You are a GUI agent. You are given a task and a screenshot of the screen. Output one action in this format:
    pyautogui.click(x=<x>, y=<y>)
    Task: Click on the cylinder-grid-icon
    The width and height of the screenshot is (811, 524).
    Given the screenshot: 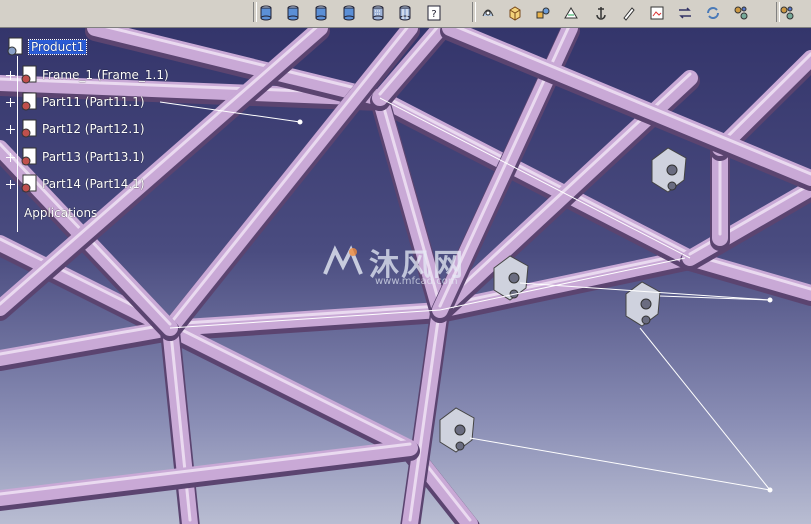 What is the action you would take?
    pyautogui.click(x=404, y=13)
    